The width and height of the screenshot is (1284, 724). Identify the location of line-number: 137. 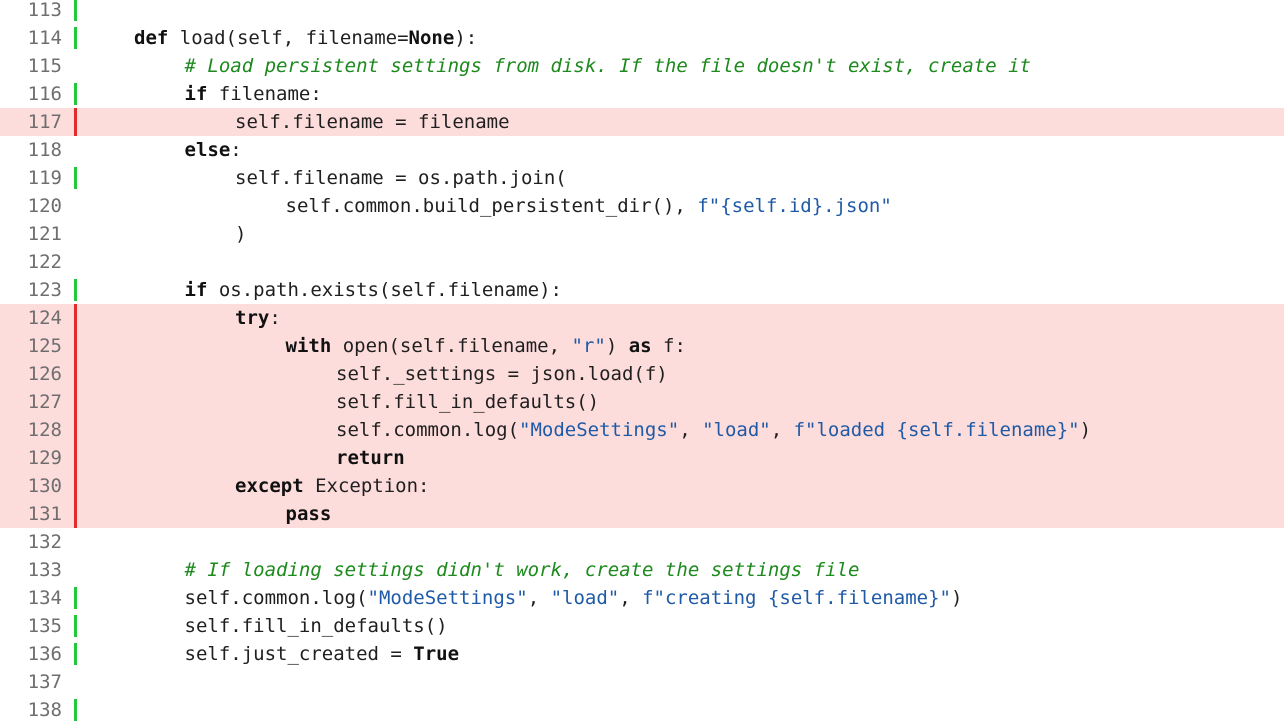
(31, 682).